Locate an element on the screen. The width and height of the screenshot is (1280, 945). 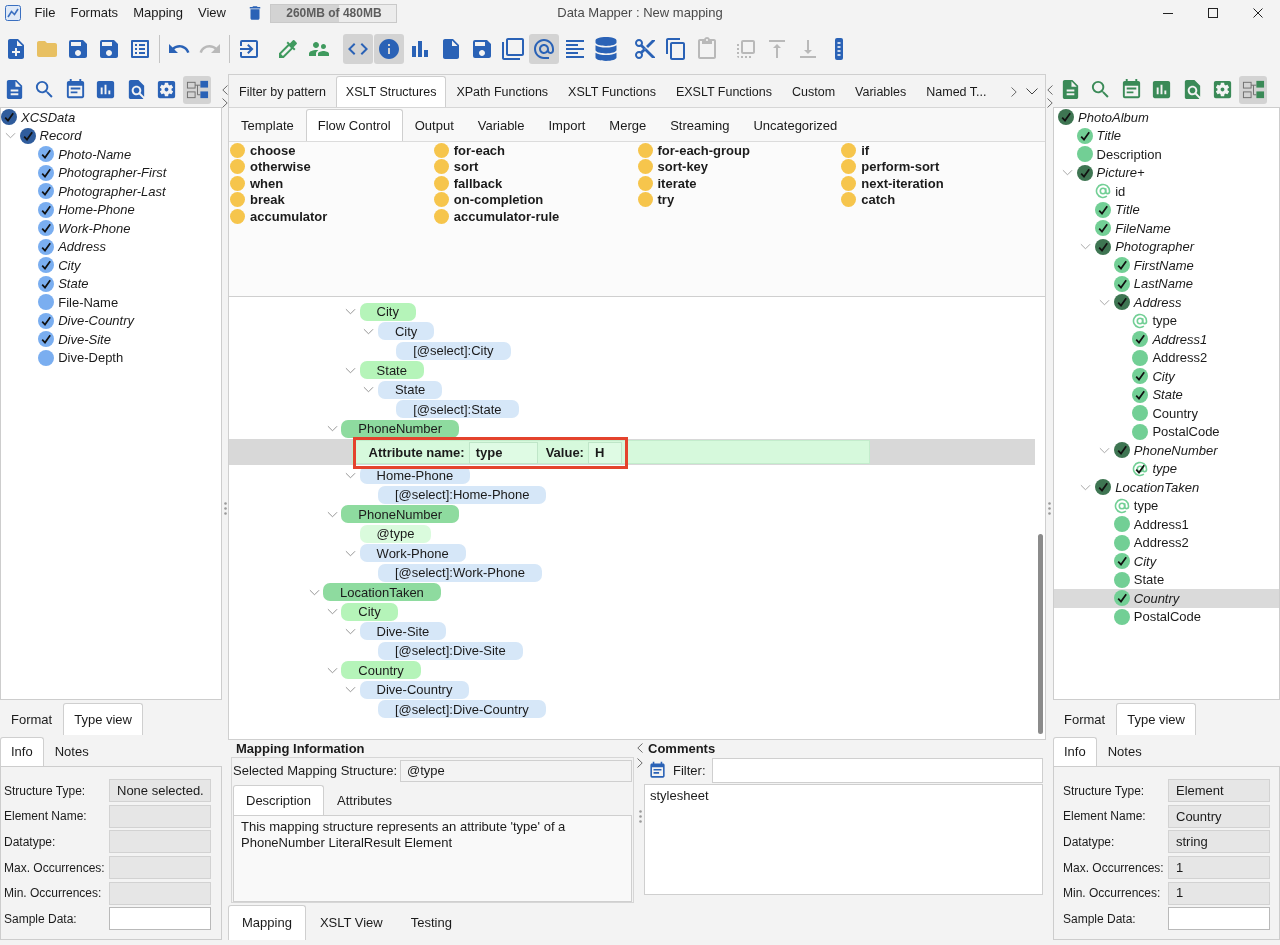
minimize-icon is located at coordinates (1167, 13).